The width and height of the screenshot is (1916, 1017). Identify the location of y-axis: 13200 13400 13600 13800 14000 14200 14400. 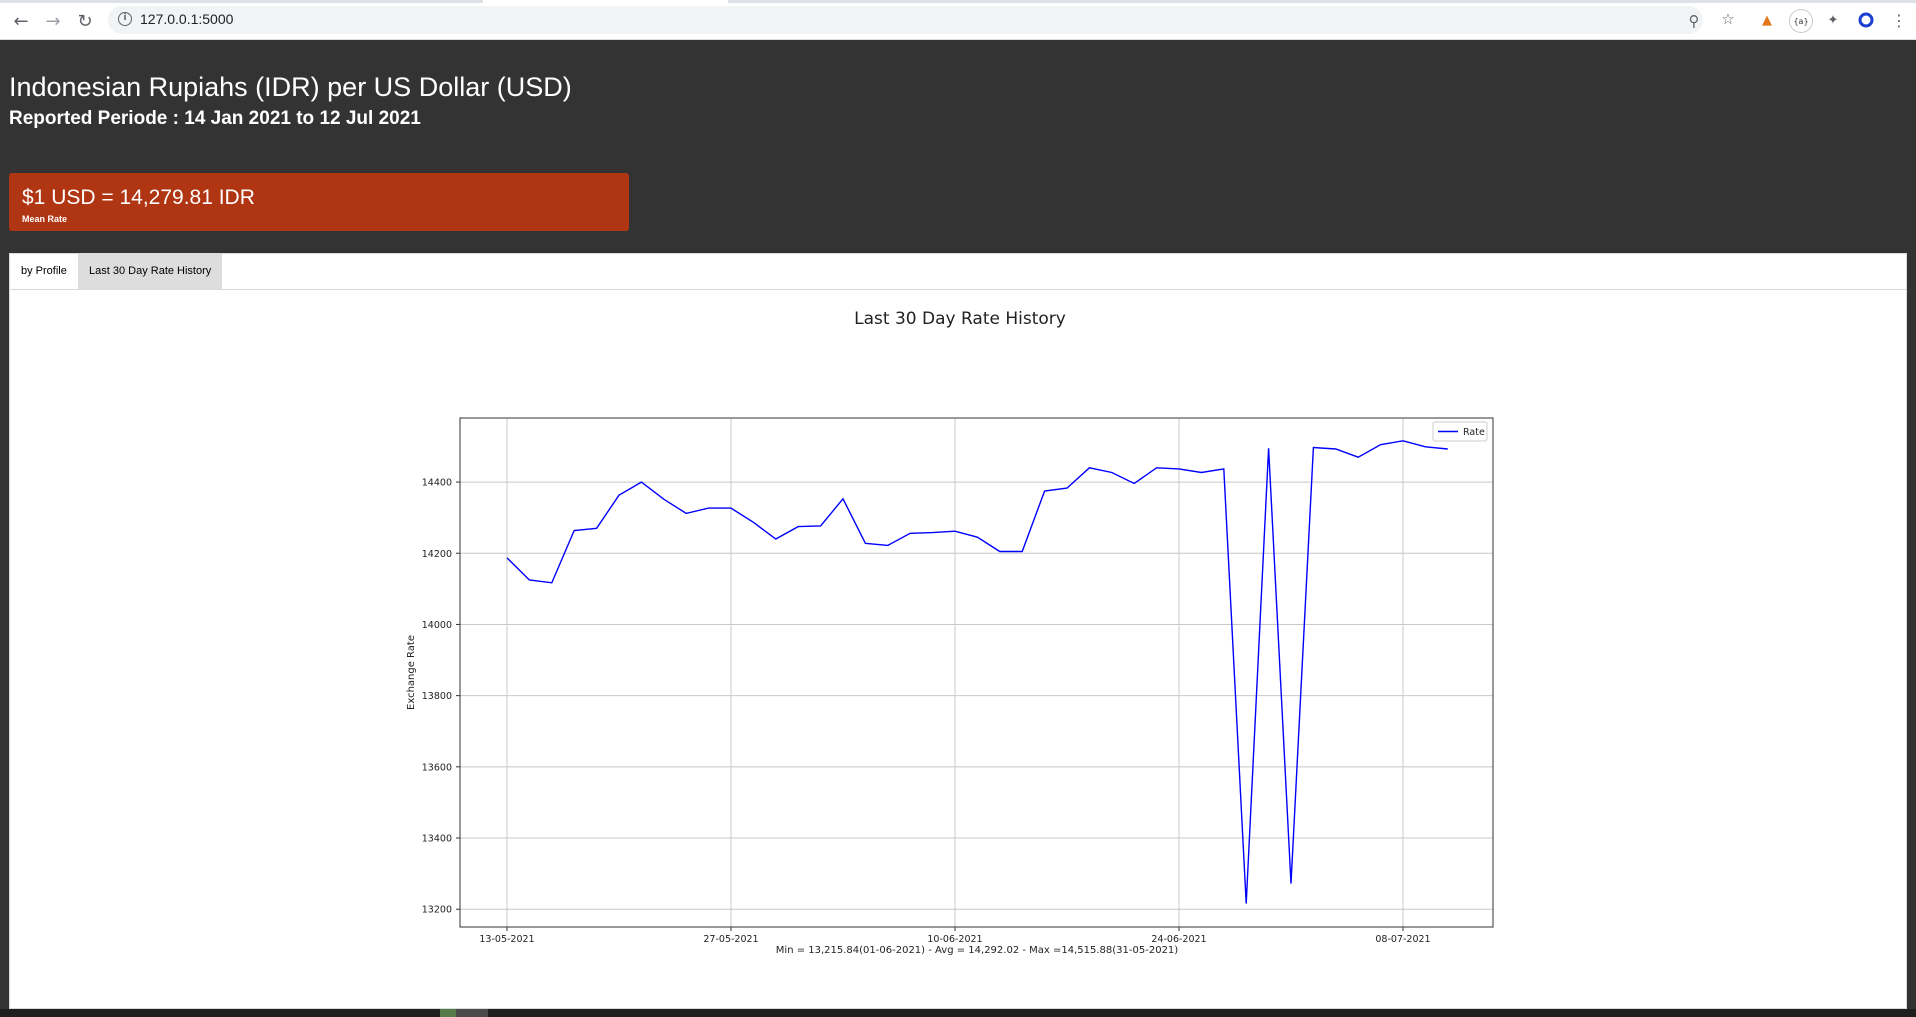
(441, 697).